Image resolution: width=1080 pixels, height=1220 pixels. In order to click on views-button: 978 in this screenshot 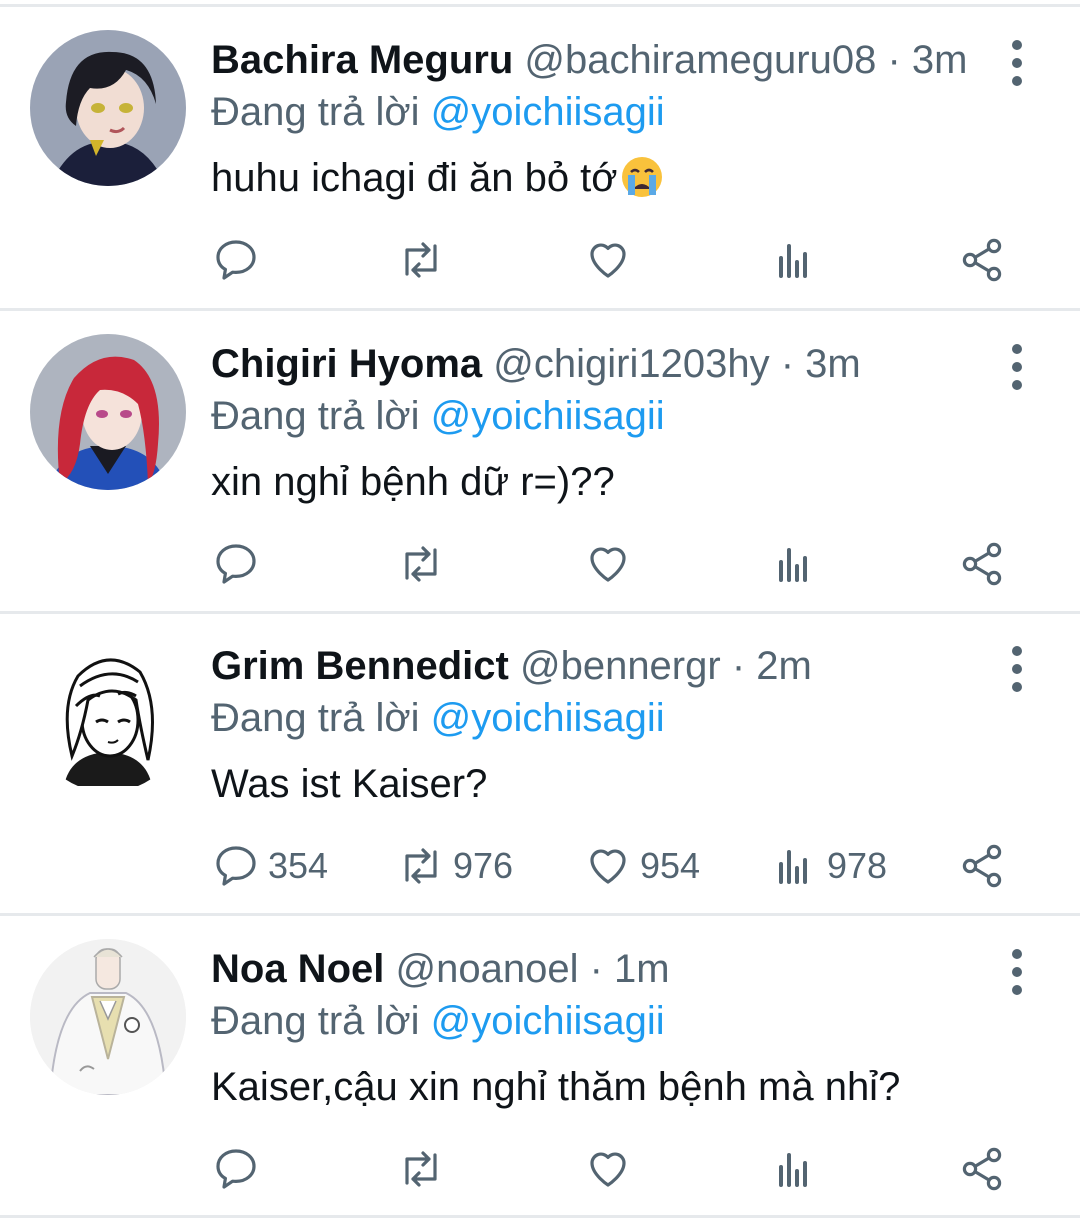, I will do `click(829, 866)`.